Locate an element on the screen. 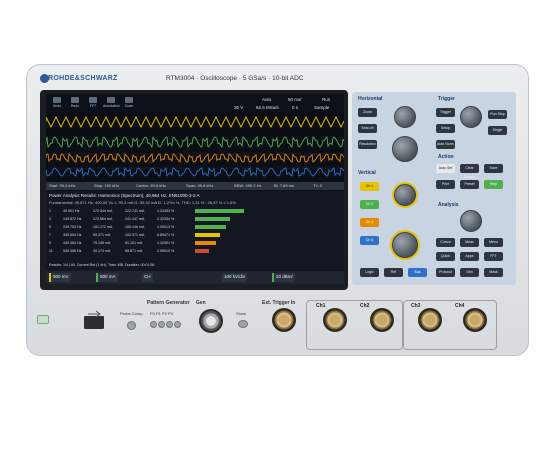 The width and height of the screenshot is (550, 450). ch4-bnc-connector is located at coordinates (475, 320).